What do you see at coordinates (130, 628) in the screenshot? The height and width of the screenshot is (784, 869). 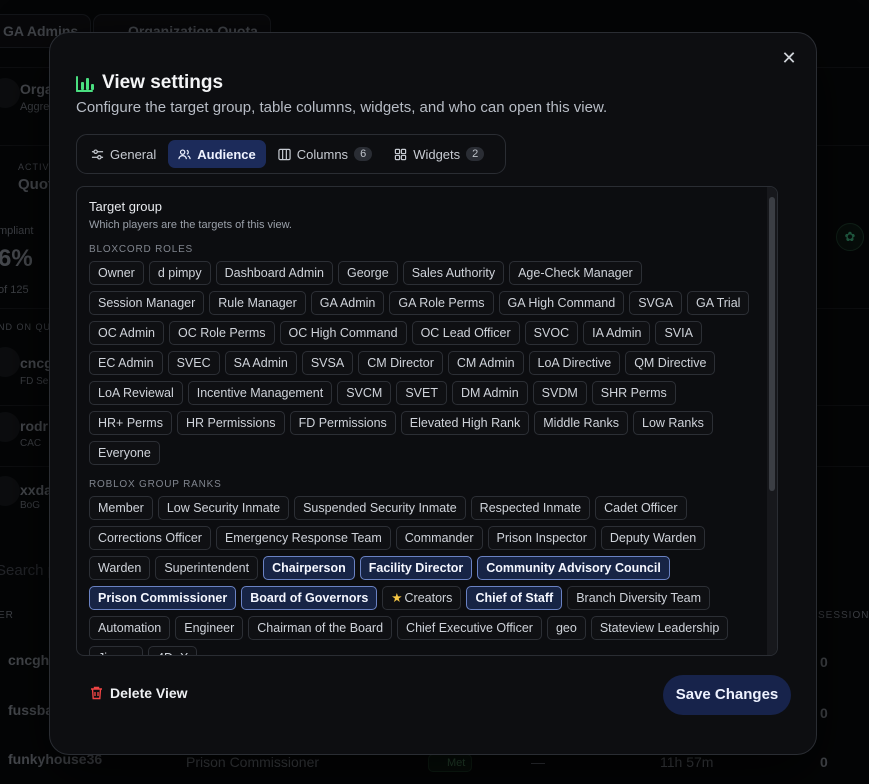 I see `rank-chip: Automation` at bounding box center [130, 628].